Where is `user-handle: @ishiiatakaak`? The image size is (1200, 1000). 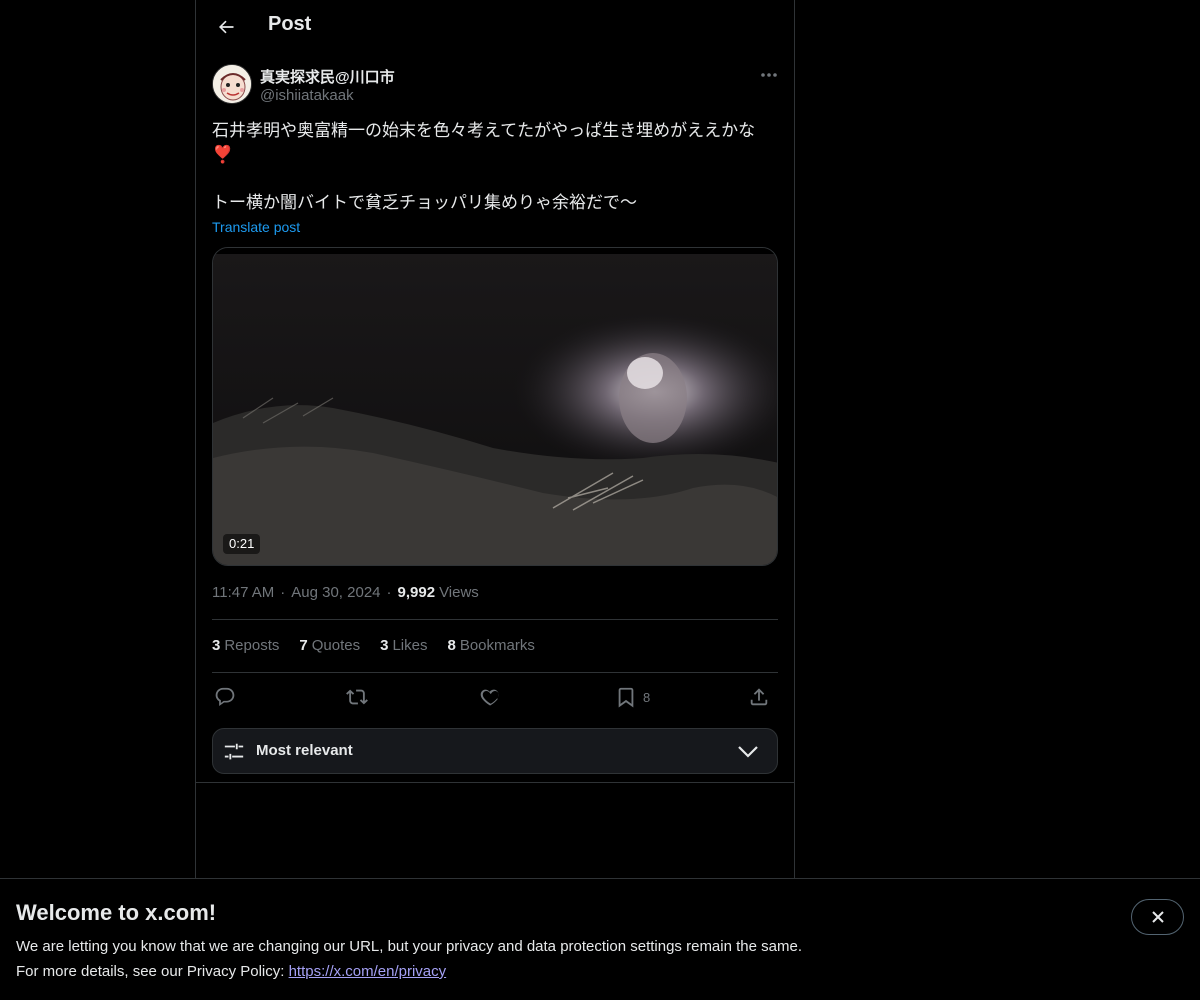
user-handle: @ishiiatakaak is located at coordinates (307, 95).